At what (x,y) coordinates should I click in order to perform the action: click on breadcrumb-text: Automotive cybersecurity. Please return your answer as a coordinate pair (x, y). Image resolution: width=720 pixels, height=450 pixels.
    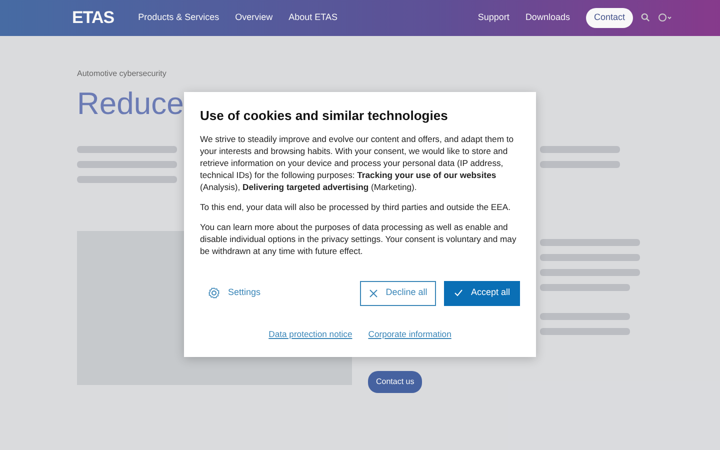
    Looking at the image, I should click on (122, 74).